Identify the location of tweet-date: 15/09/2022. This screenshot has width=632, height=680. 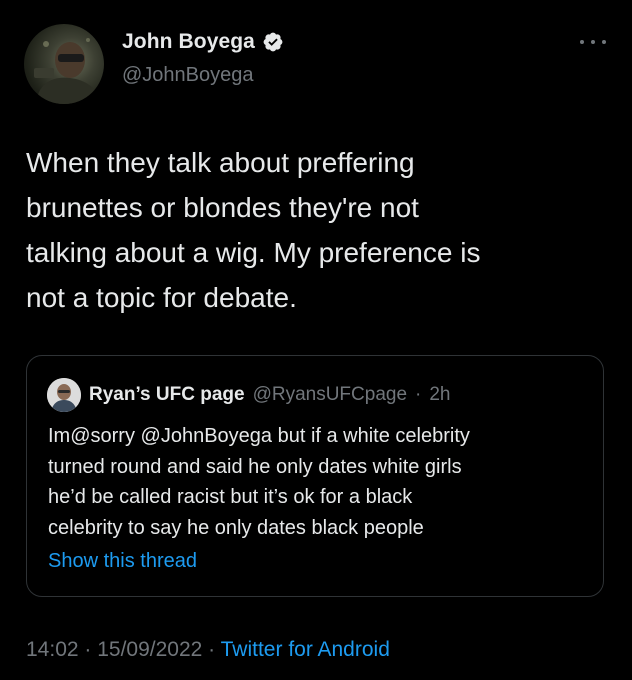
(149, 649).